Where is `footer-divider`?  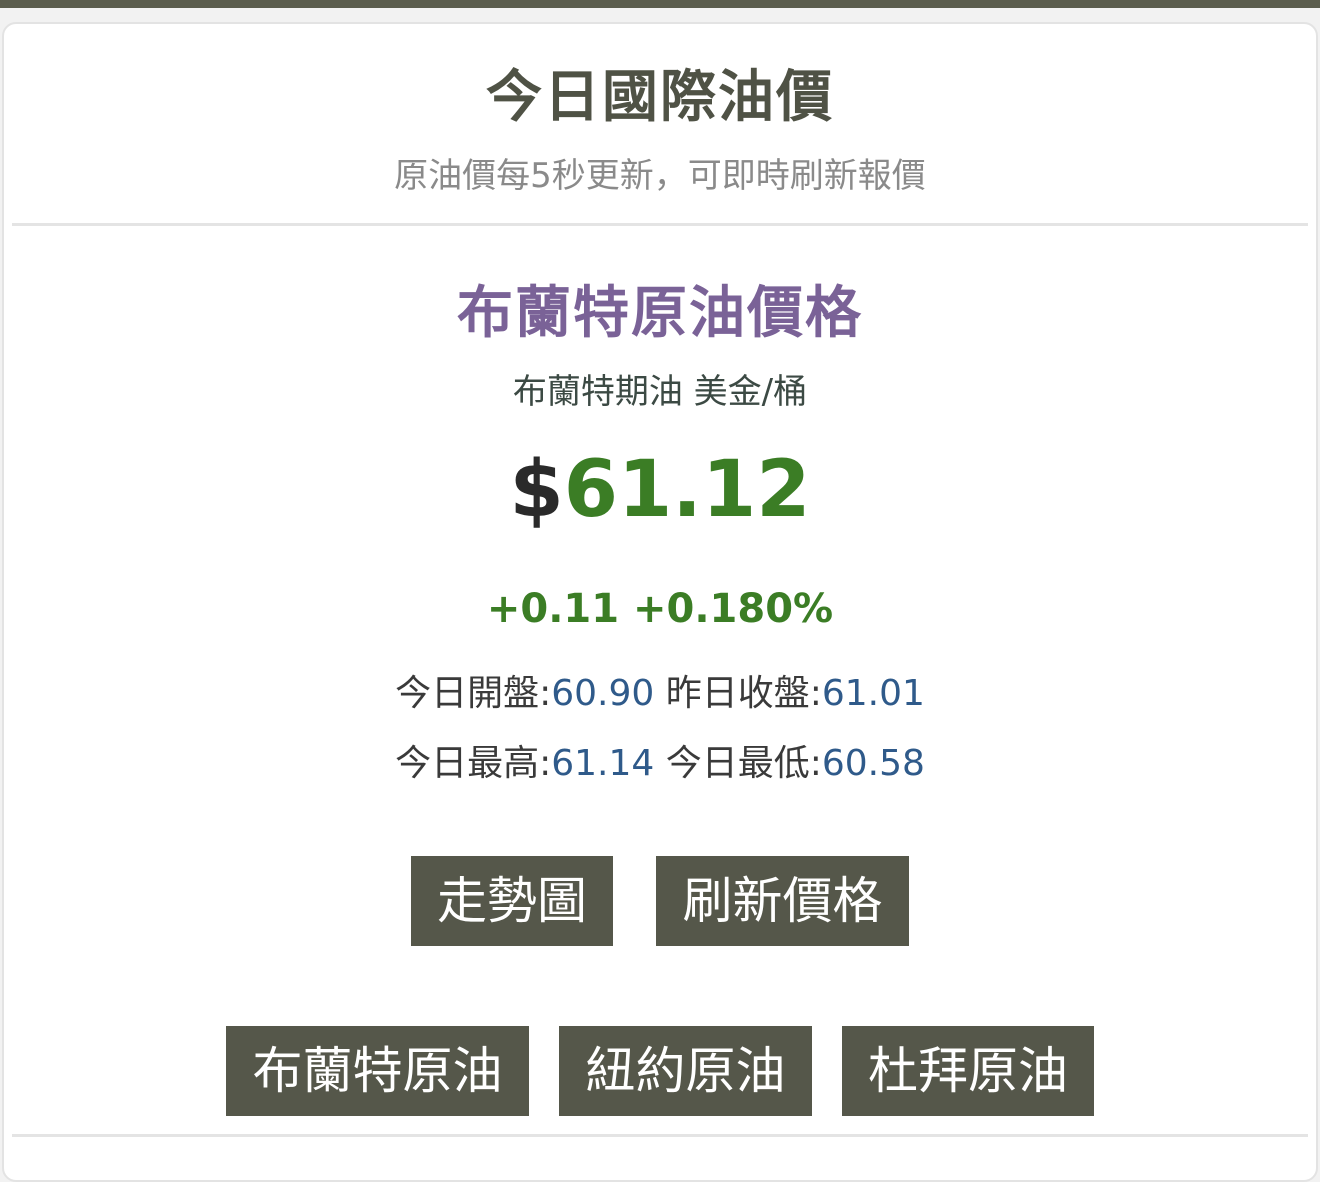 footer-divider is located at coordinates (660, 1135).